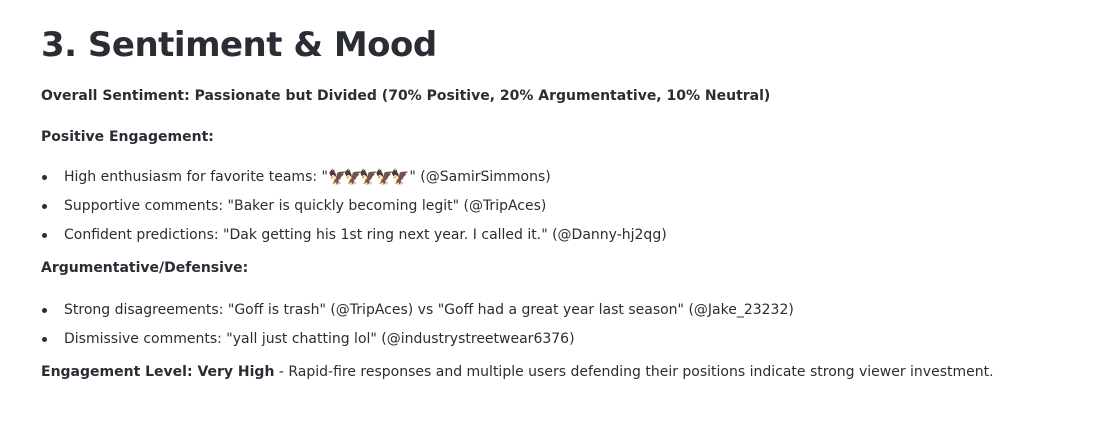 The height and width of the screenshot is (432, 1104). Describe the element at coordinates (368, 177) in the screenshot. I see `eagle-emoji-icon: 🦅🦅🦅🦅🦅` at that location.